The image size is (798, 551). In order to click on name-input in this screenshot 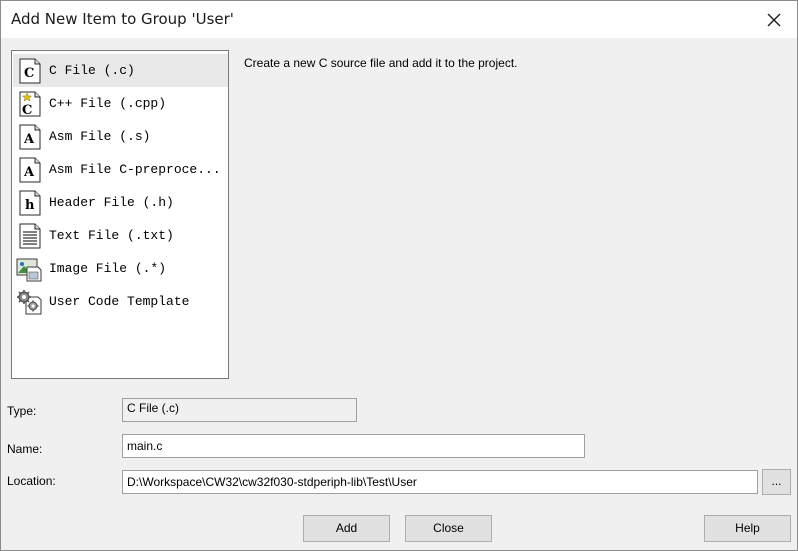, I will do `click(353, 446)`.